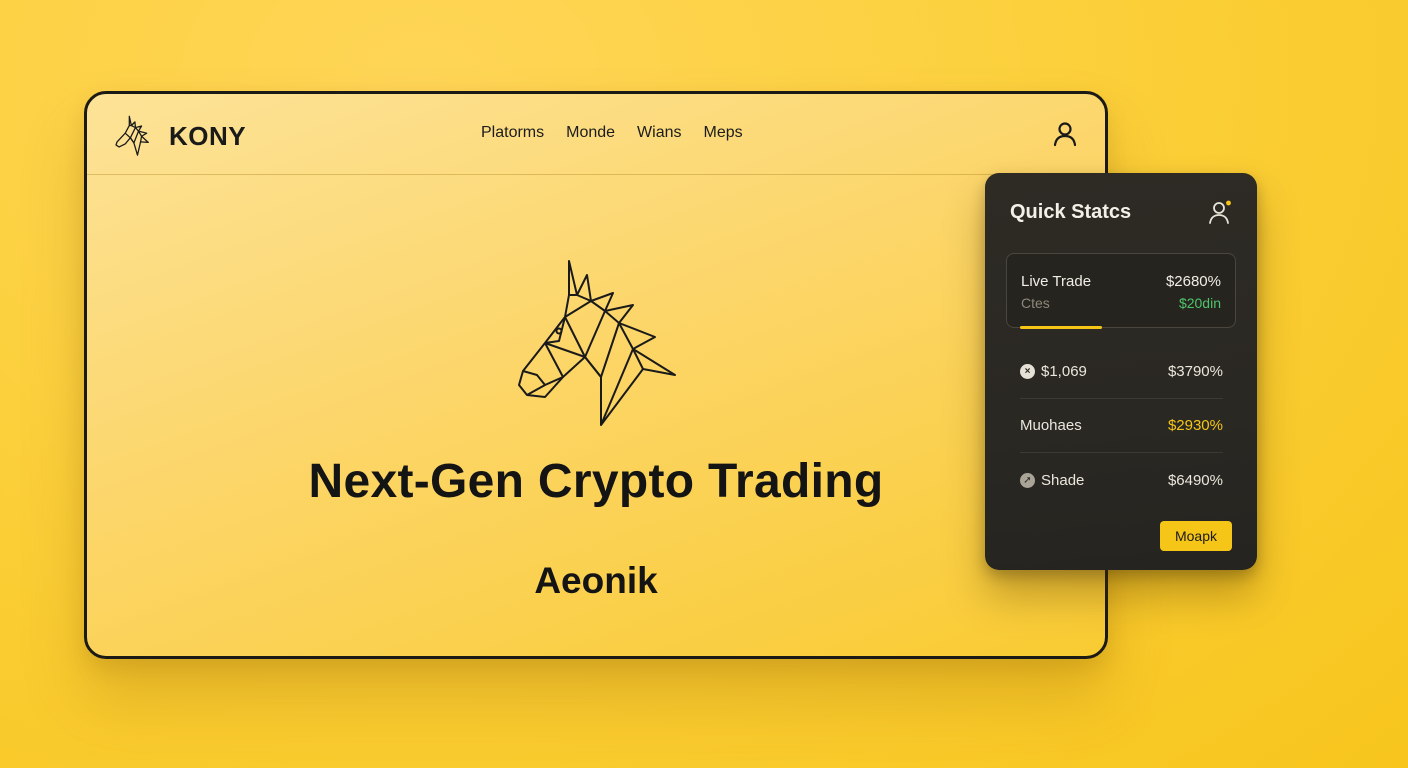 This screenshot has height=768, width=1408. I want to click on nav-link-meps: Meps, so click(723, 133).